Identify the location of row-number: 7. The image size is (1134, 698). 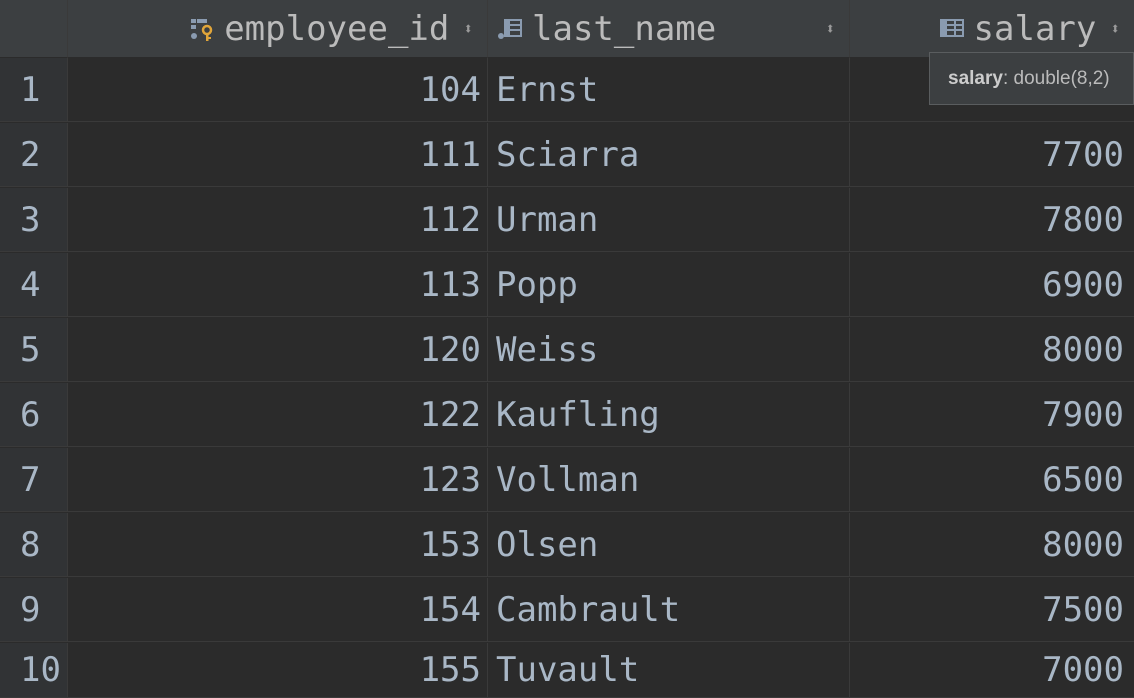
(34, 480).